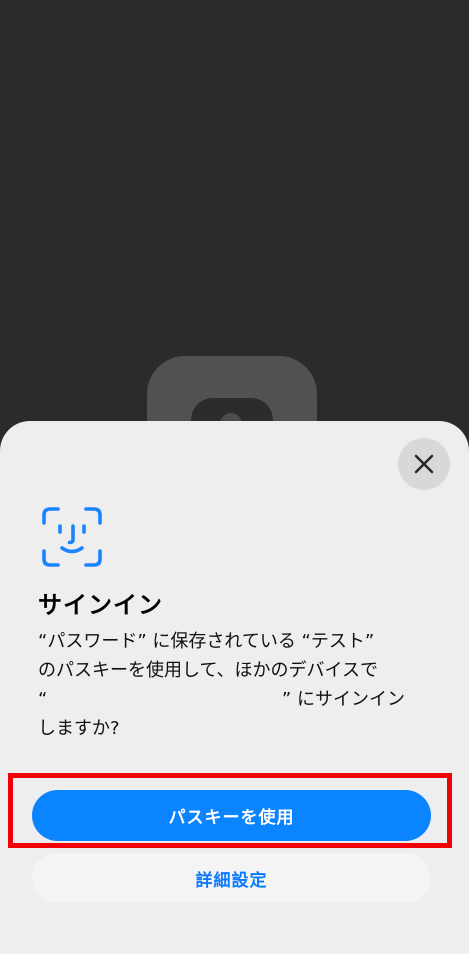 The width and height of the screenshot is (469, 954). Describe the element at coordinates (208, 670) in the screenshot. I see `sheet-message-line: のパスキーを使用して、ほかのデバイスで` at that location.